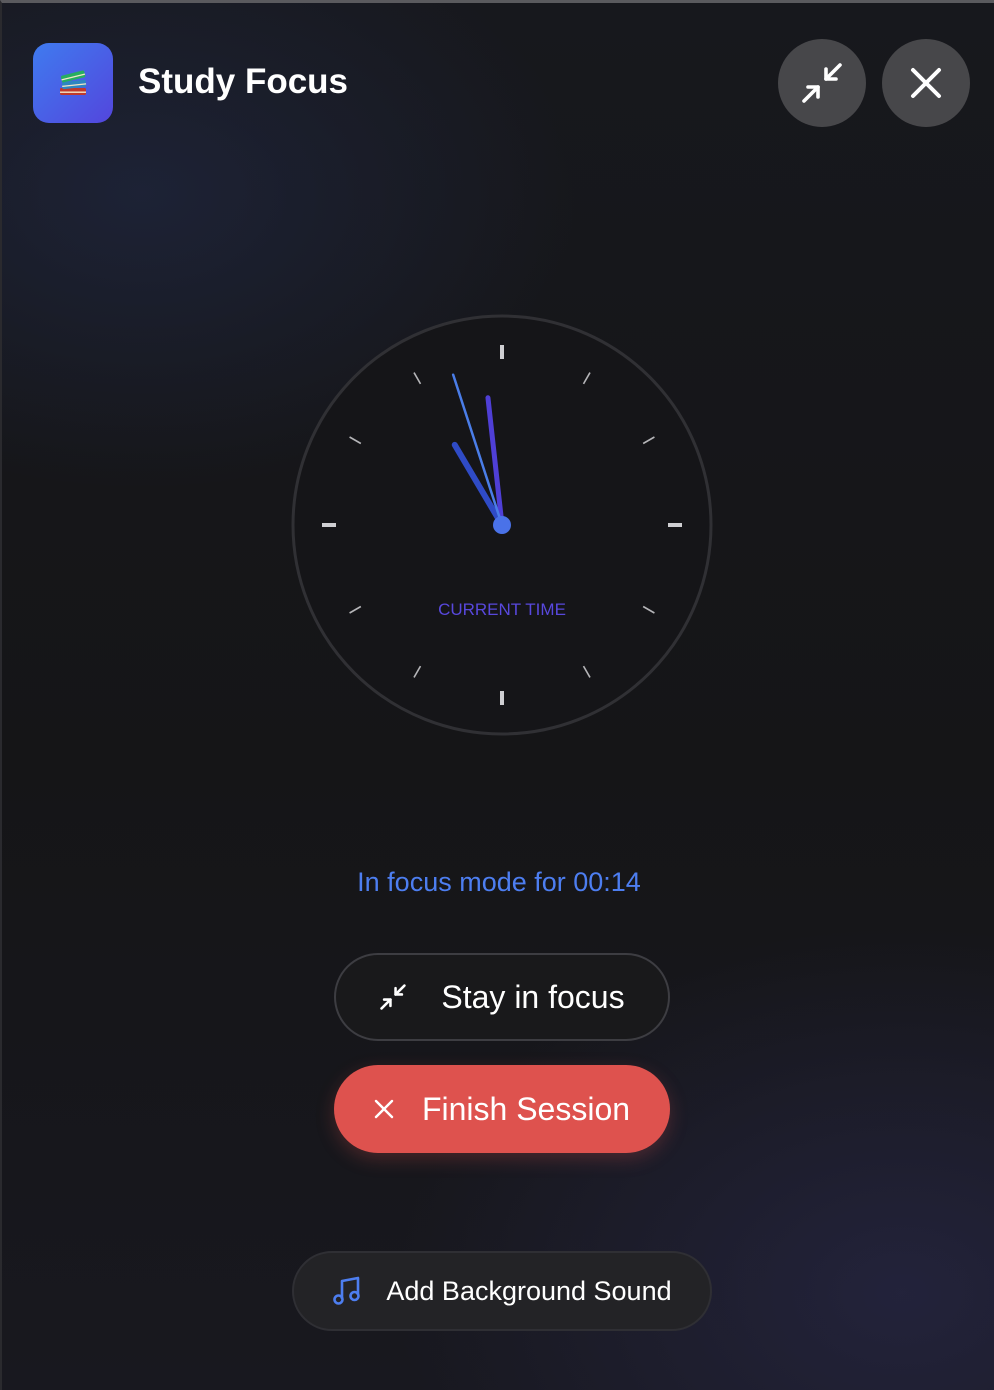  I want to click on finish-session-button: Finish Session, so click(502, 1109).